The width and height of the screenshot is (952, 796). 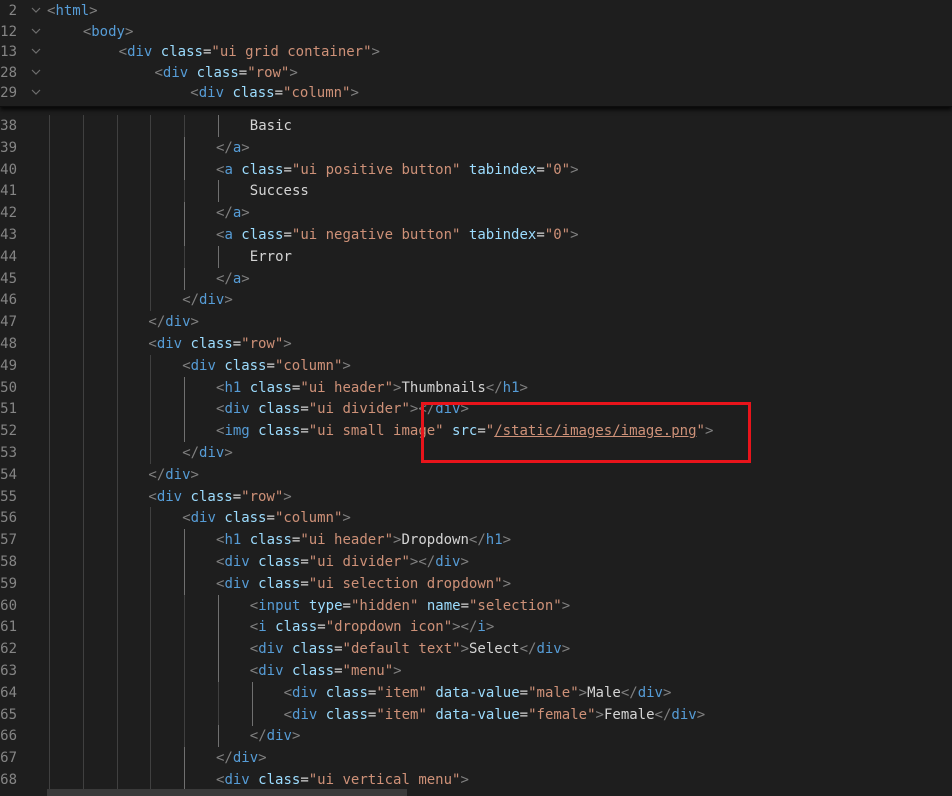 I want to click on code-line: 55 <div class="row">, so click(x=476, y=496).